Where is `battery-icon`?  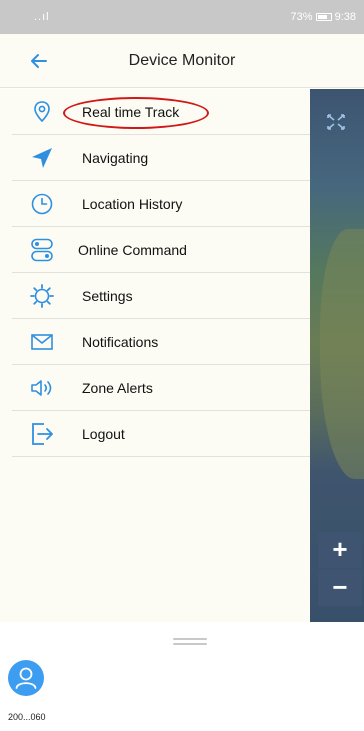 battery-icon is located at coordinates (323, 17).